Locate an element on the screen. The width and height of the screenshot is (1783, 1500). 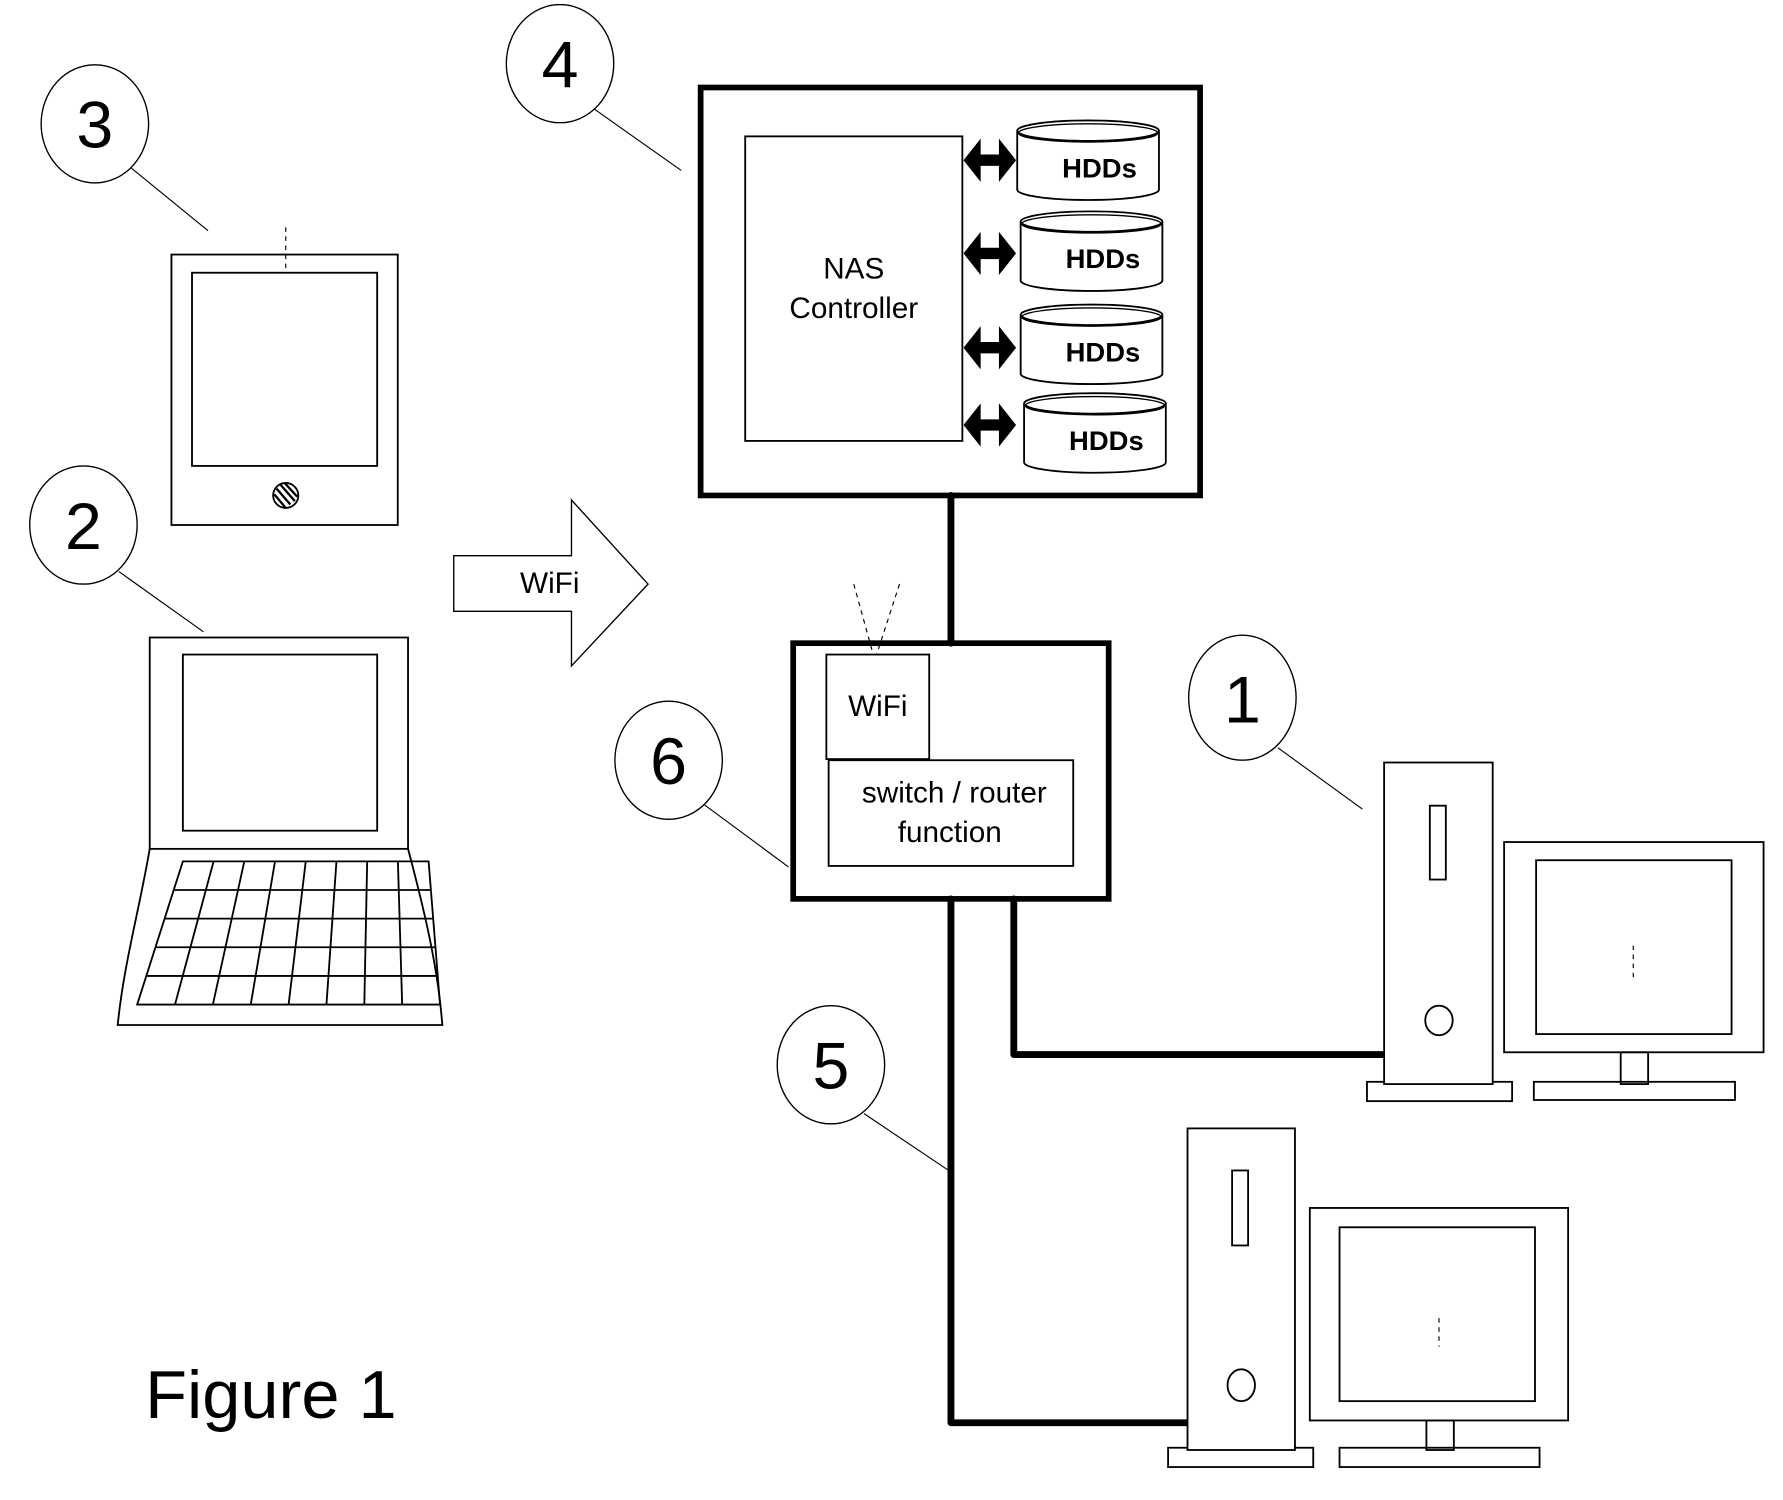
callout-5-leader is located at coordinates (906, 1142).